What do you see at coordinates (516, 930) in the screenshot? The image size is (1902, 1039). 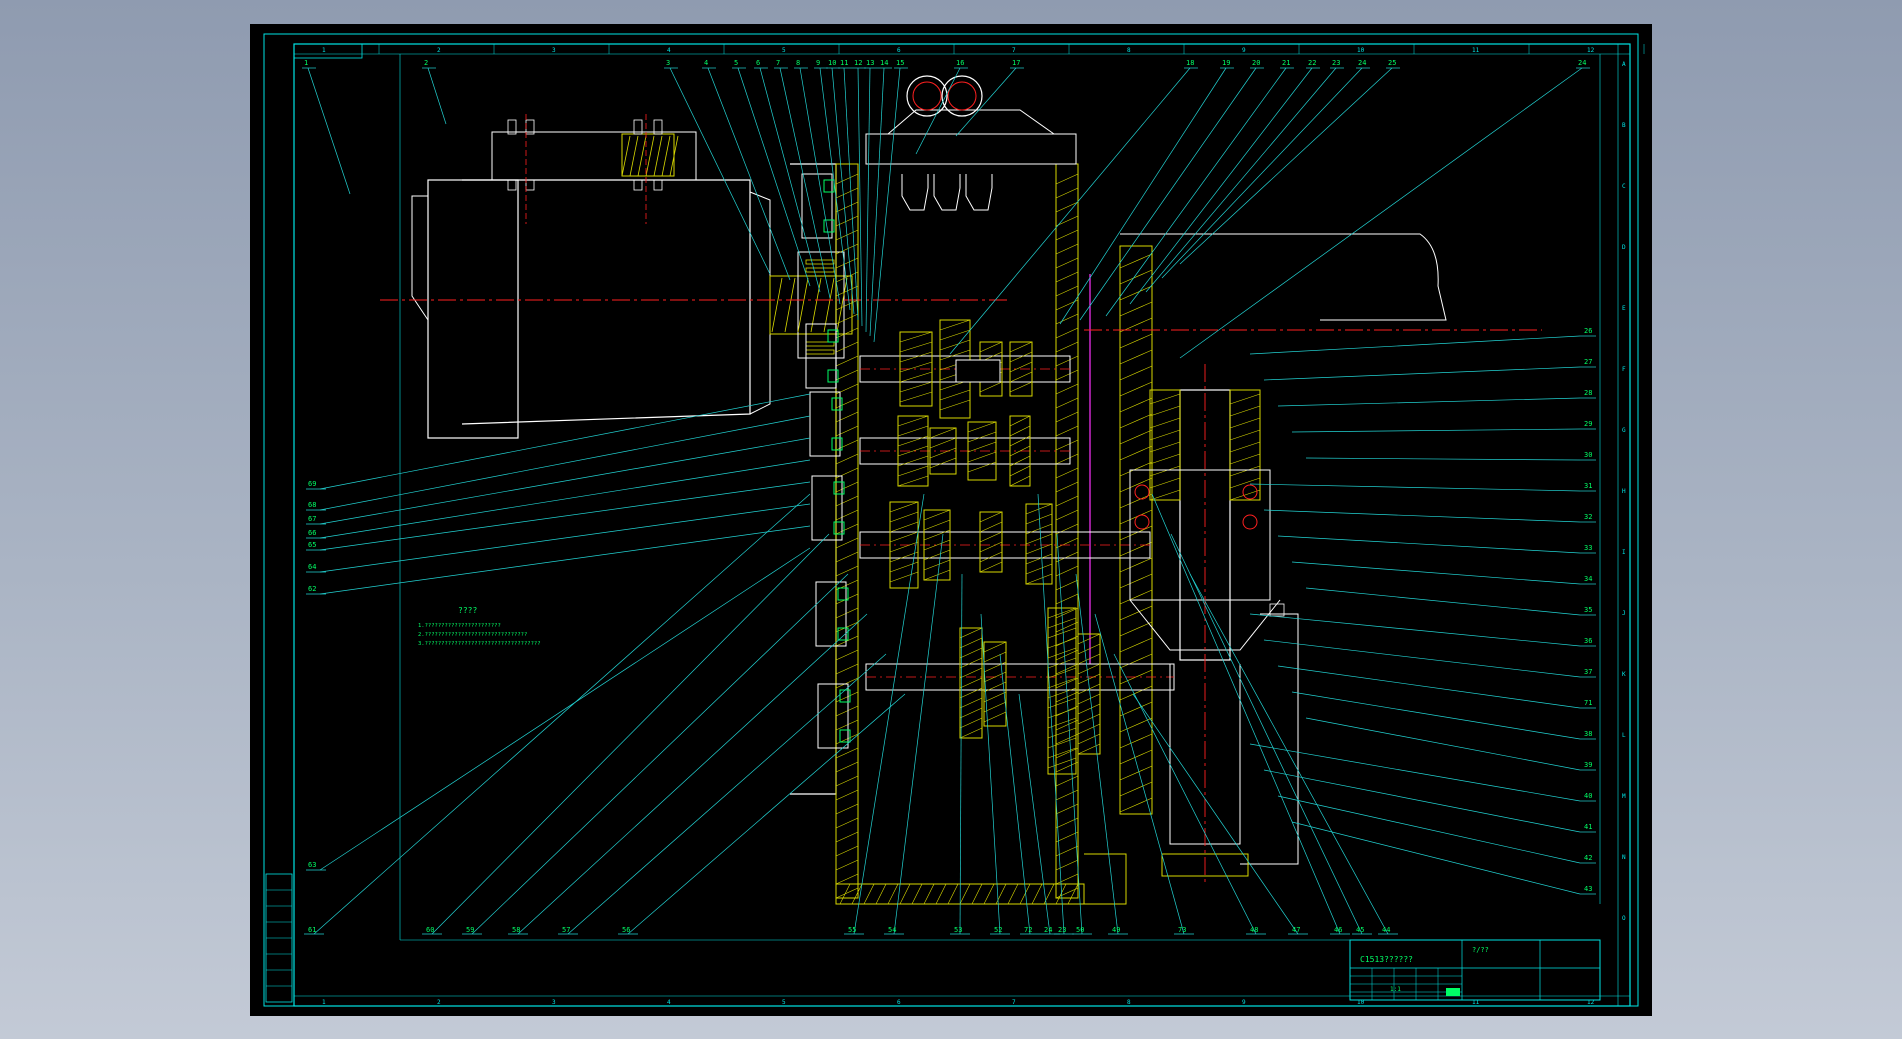 I see `part-label-bottom: 58` at bounding box center [516, 930].